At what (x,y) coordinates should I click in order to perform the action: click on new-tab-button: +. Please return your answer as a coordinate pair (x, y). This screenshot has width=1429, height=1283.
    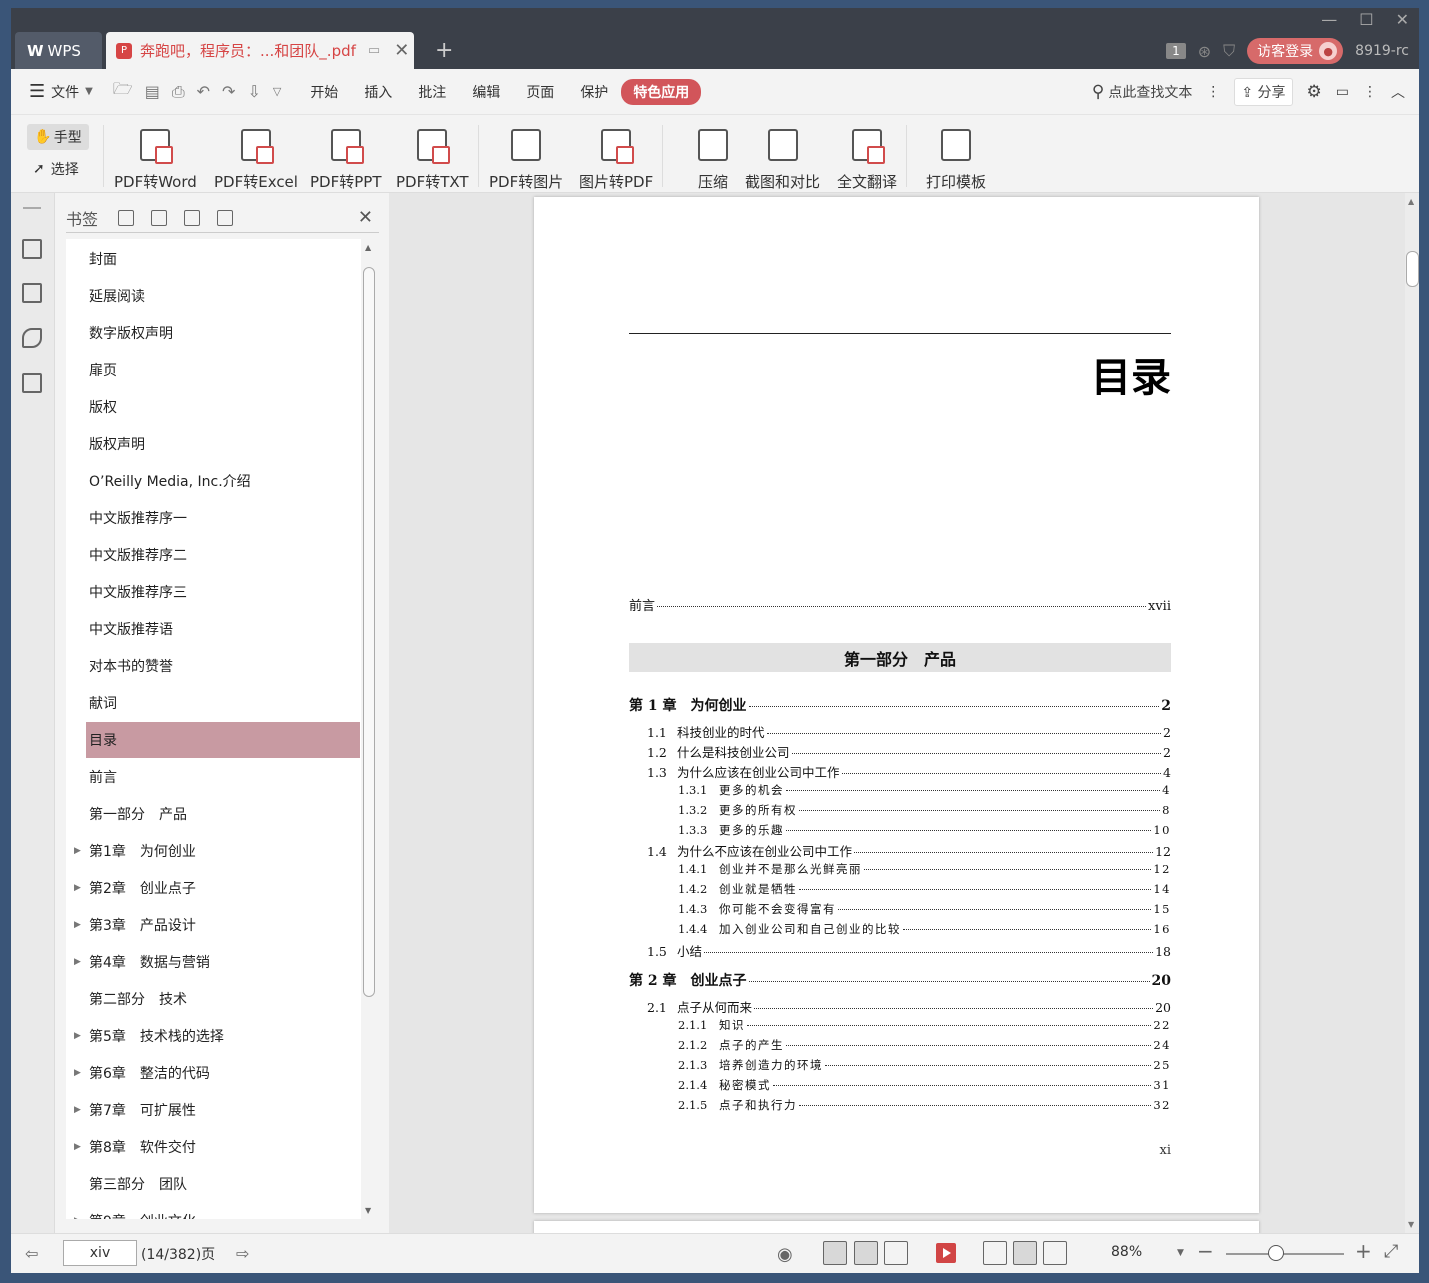
    Looking at the image, I should click on (444, 50).